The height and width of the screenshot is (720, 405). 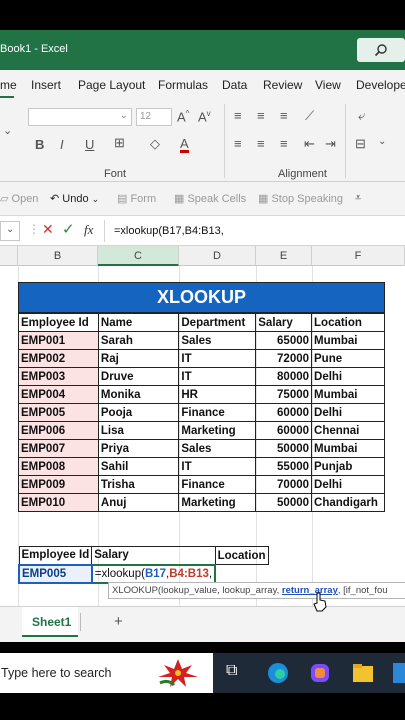 What do you see at coordinates (138, 340) in the screenshot?
I see `name-cell: Sarah` at bounding box center [138, 340].